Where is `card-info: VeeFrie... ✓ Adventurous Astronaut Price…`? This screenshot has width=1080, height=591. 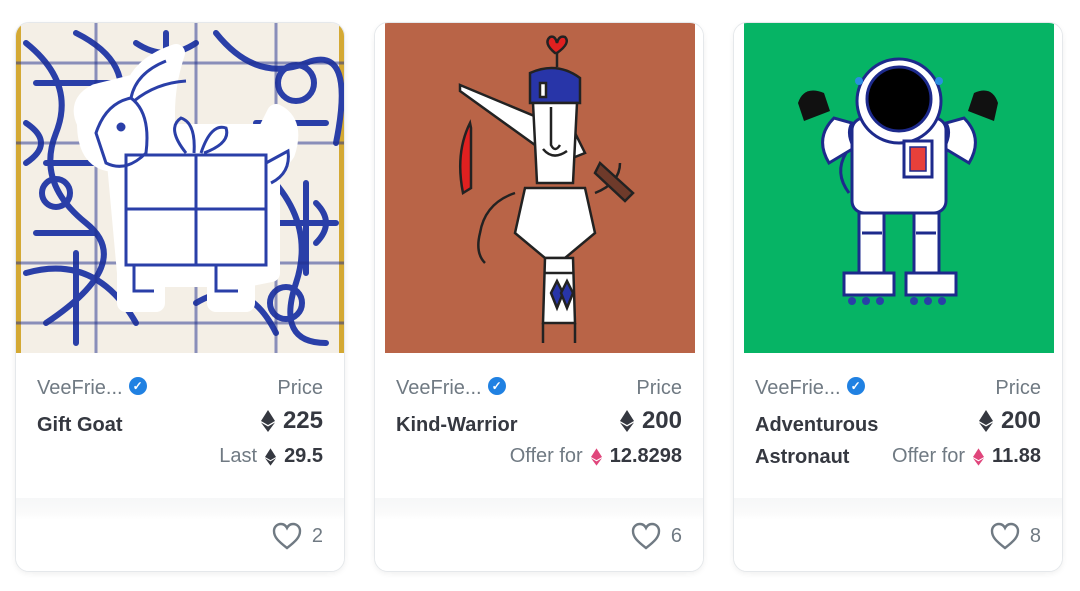 card-info: VeeFrie... ✓ Adventurous Astronaut Price… is located at coordinates (898, 425).